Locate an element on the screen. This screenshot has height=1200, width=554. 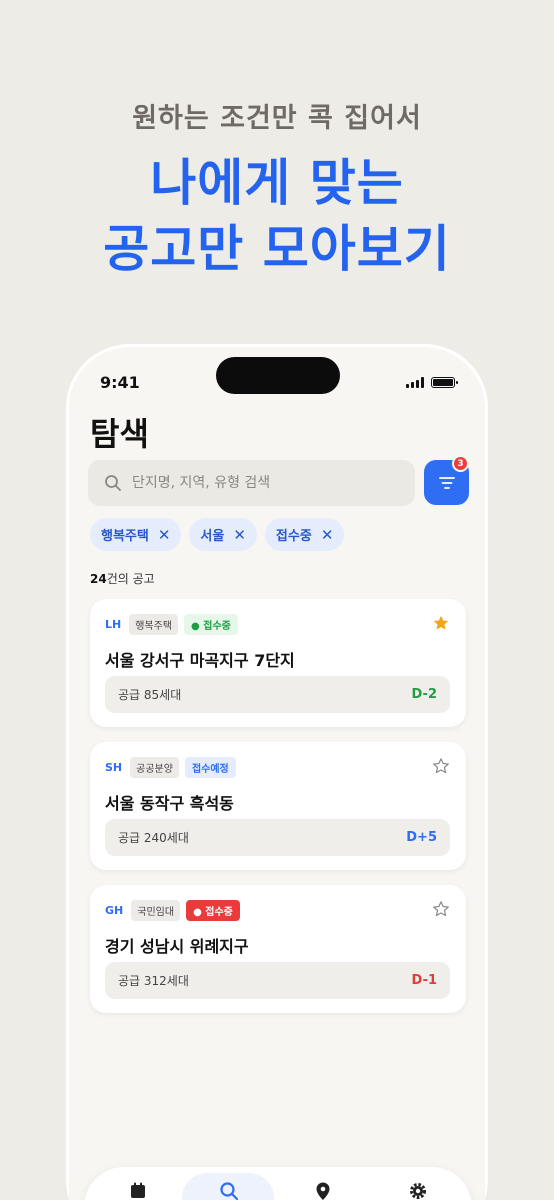
agency-label: LH is located at coordinates (113, 624).